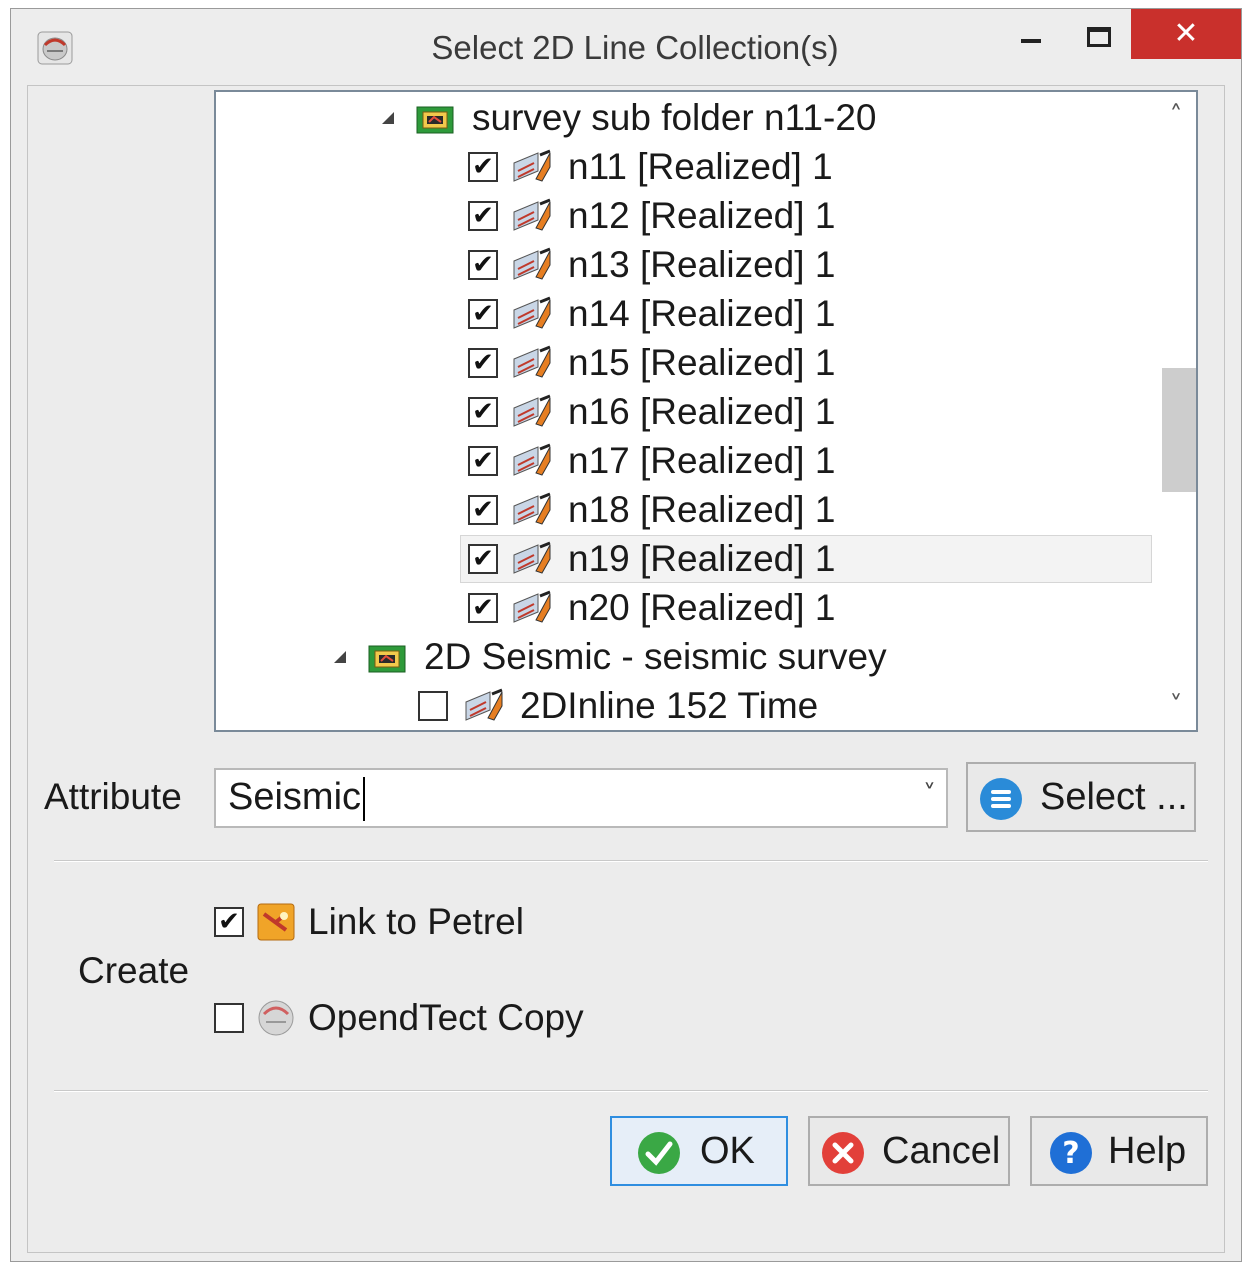 The height and width of the screenshot is (1268, 1248). What do you see at coordinates (941, 1151) in the screenshot?
I see `cancel-label: Cancel` at bounding box center [941, 1151].